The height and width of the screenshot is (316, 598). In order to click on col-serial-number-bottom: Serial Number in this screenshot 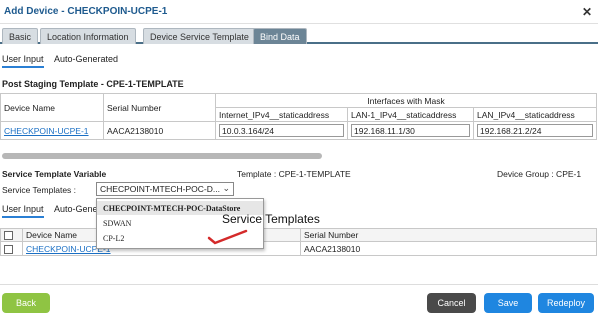, I will do `click(448, 235)`.